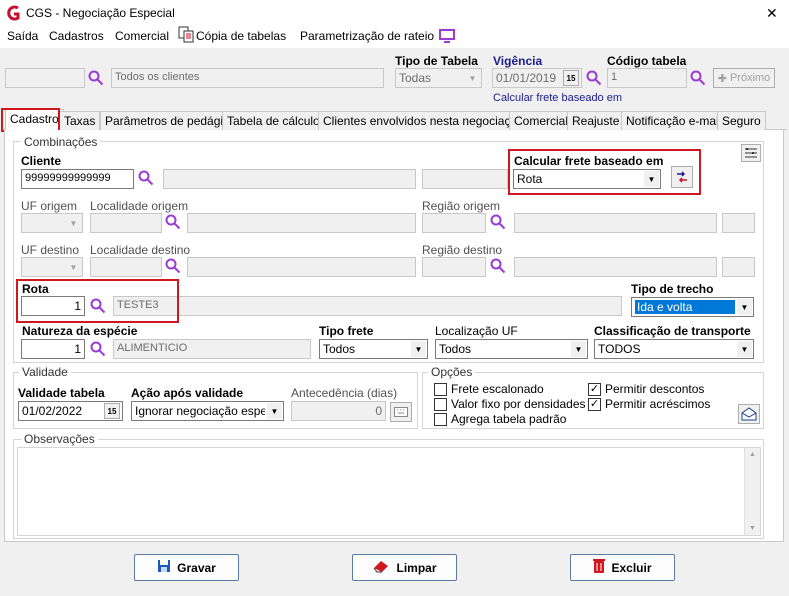 The width and height of the screenshot is (789, 596). Describe the element at coordinates (647, 78) in the screenshot. I see `codigo-tabela-field: 1` at that location.